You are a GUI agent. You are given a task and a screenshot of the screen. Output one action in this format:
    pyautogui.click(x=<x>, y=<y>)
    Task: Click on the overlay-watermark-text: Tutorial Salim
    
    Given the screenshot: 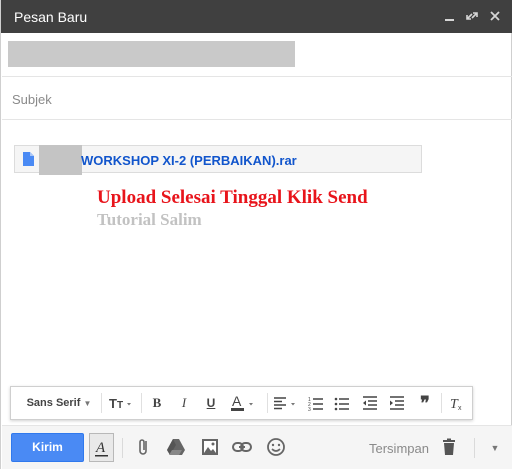 What is the action you would take?
    pyautogui.click(x=149, y=219)
    